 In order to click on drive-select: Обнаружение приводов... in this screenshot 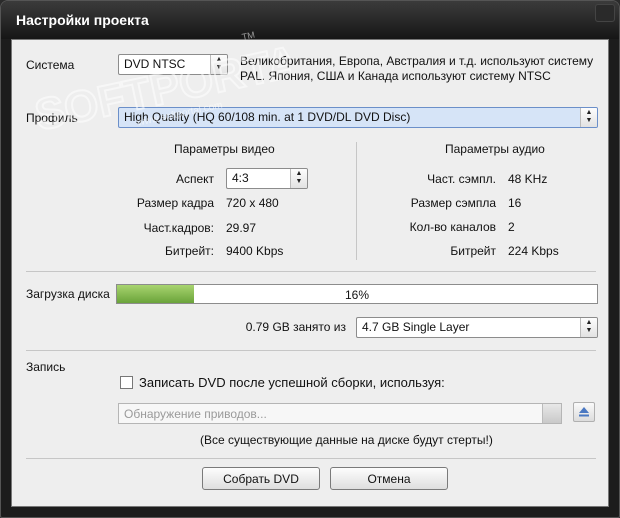, I will do `click(340, 413)`.